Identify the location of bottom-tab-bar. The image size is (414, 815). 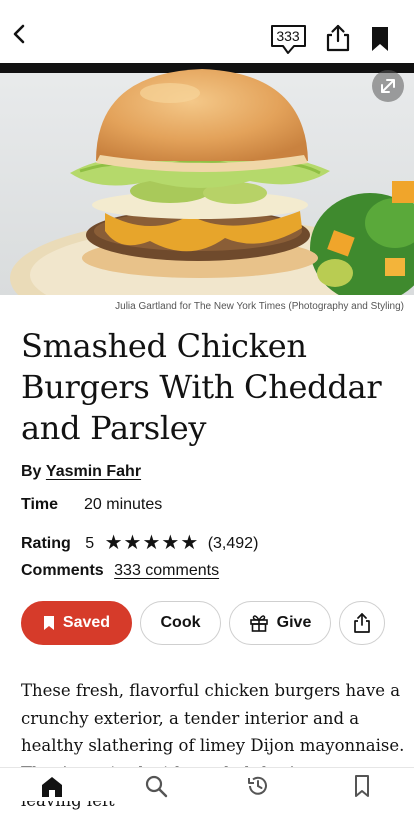
(207, 784).